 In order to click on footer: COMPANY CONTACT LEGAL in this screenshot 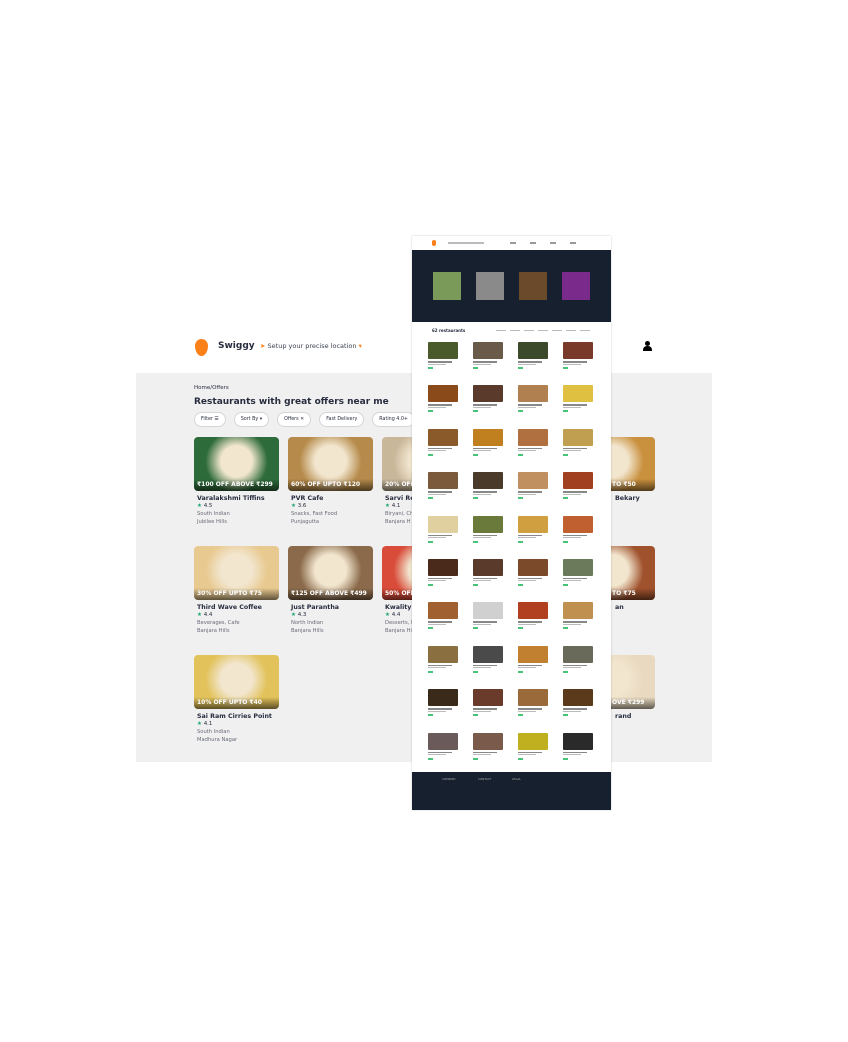, I will do `click(511, 791)`.